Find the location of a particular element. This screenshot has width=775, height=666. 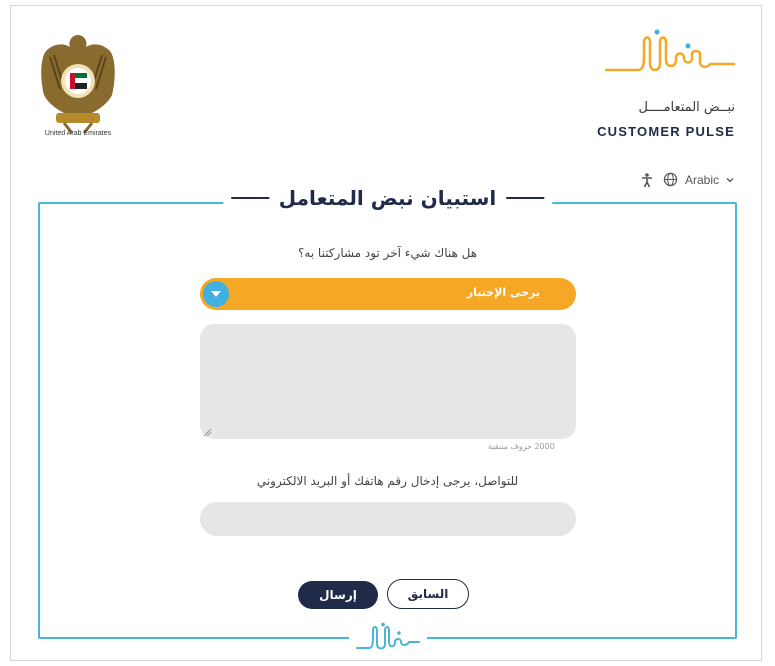

toolbar: Arabic is located at coordinates (687, 180).